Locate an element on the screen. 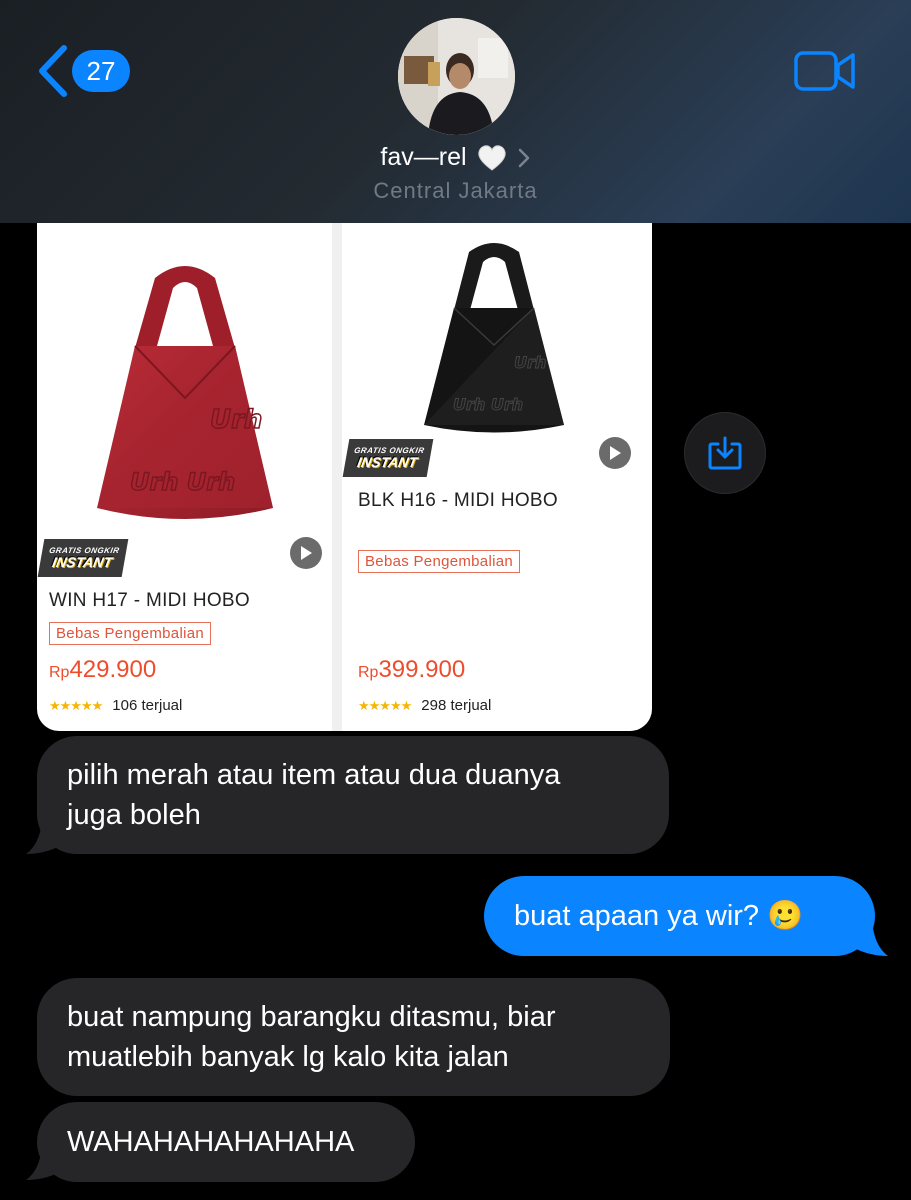 This screenshot has width=911, height=1200. crying-face-emoji: 🥲 is located at coordinates (785, 916).